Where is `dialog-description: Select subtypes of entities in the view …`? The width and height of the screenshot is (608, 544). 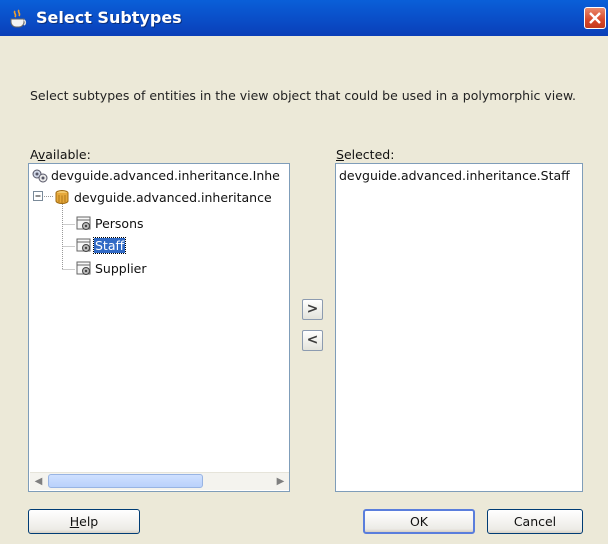
dialog-description: Select subtypes of entities in the view … is located at coordinates (303, 95).